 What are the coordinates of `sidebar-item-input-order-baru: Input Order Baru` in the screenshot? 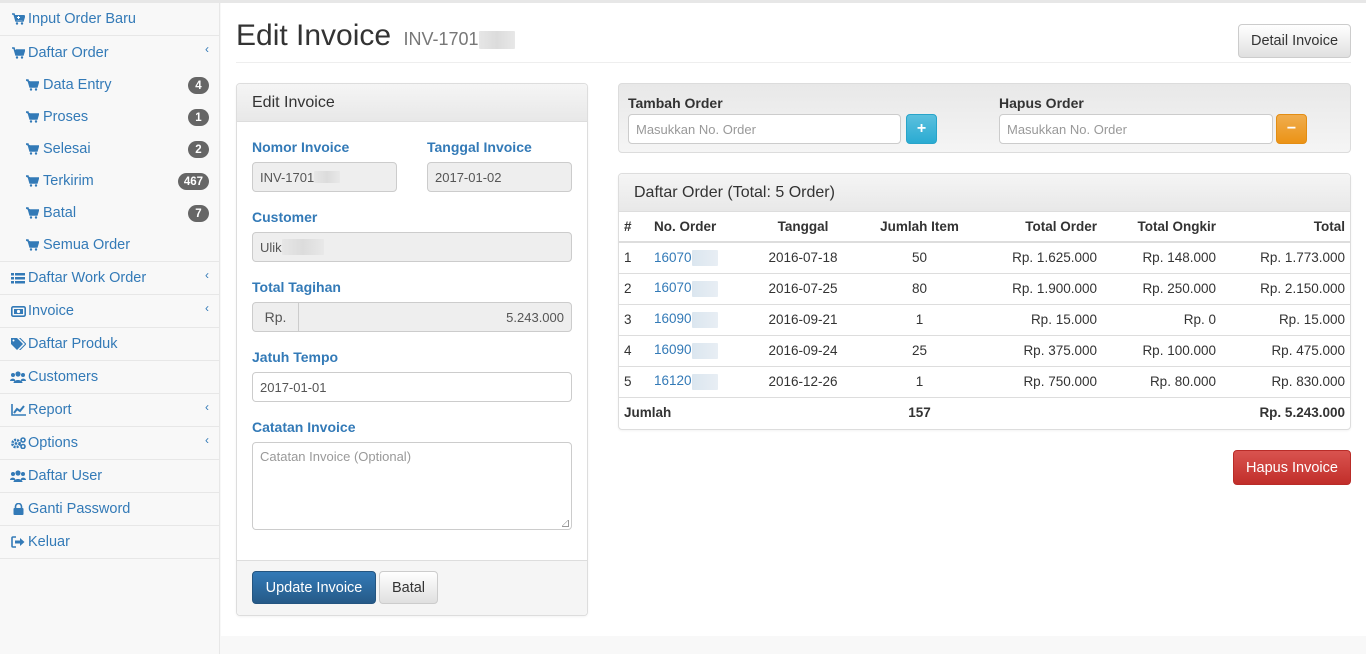 It's located at (109, 19).